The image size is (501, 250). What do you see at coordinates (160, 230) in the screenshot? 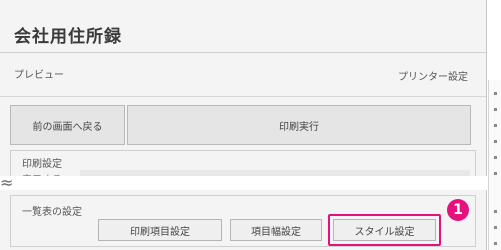
I see `print-items-button: 印刷項目設定` at bounding box center [160, 230].